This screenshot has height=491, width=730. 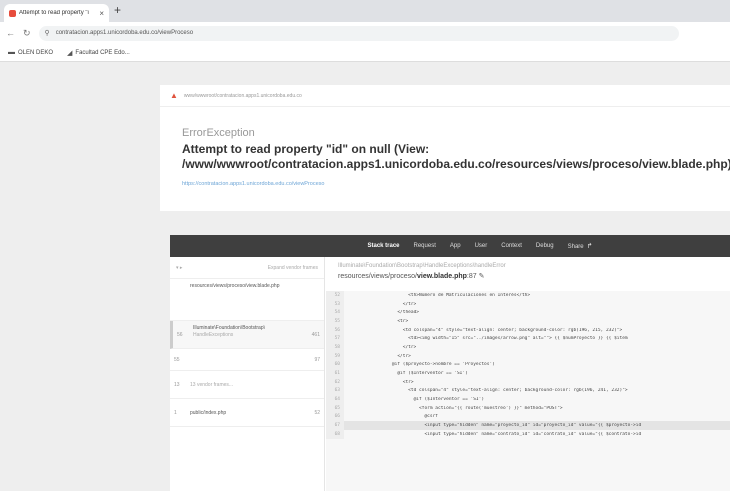 I want to click on line-number: 56, so click(x=335, y=330).